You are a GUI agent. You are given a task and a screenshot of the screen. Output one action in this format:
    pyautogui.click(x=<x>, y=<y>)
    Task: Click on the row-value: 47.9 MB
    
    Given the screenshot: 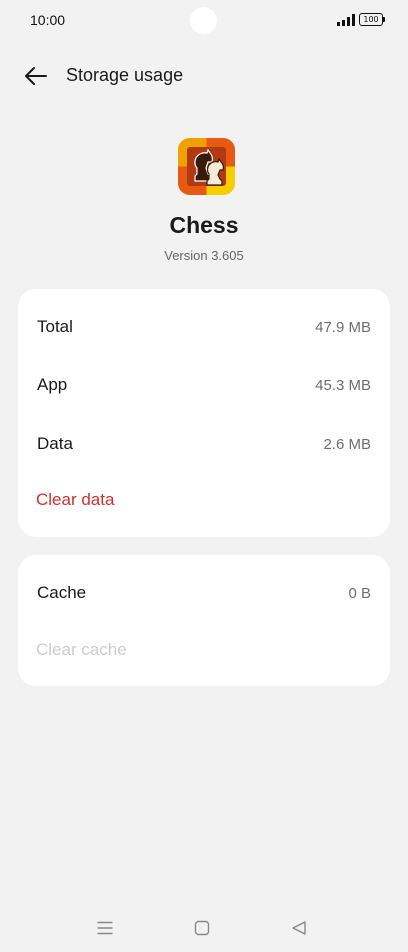 What is the action you would take?
    pyautogui.click(x=343, y=327)
    